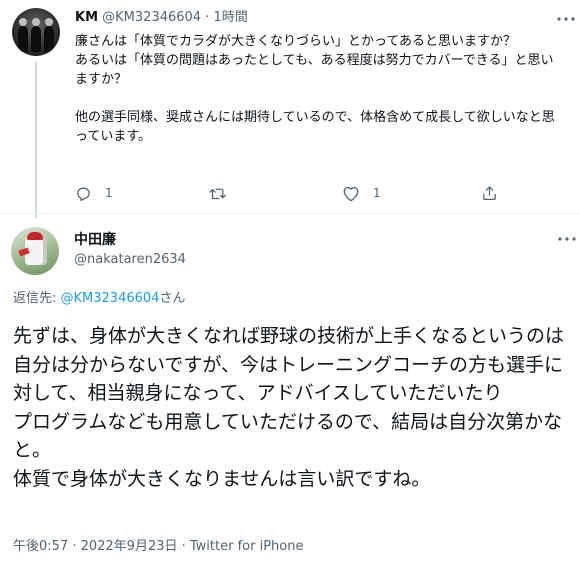 The width and height of the screenshot is (580, 564). What do you see at coordinates (290, 213) in the screenshot?
I see `divider` at bounding box center [290, 213].